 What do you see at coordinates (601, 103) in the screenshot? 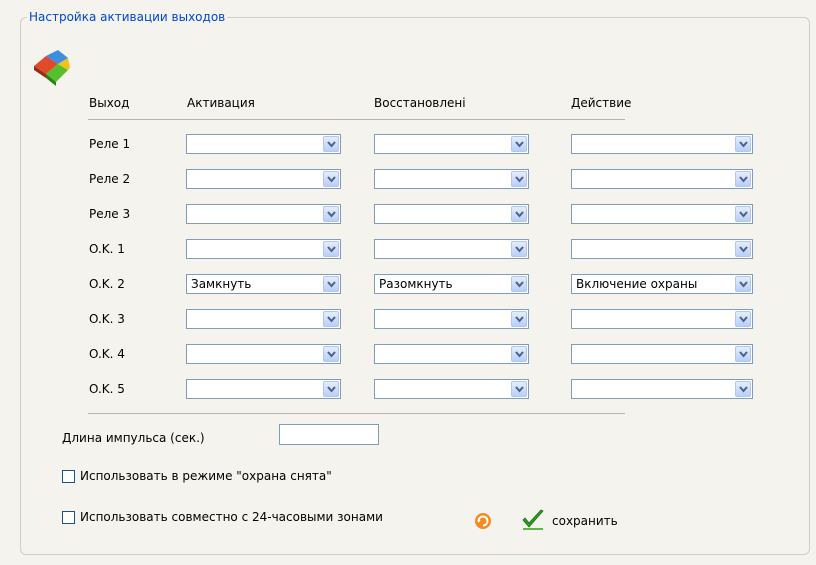
I see `header-action: Действие` at bounding box center [601, 103].